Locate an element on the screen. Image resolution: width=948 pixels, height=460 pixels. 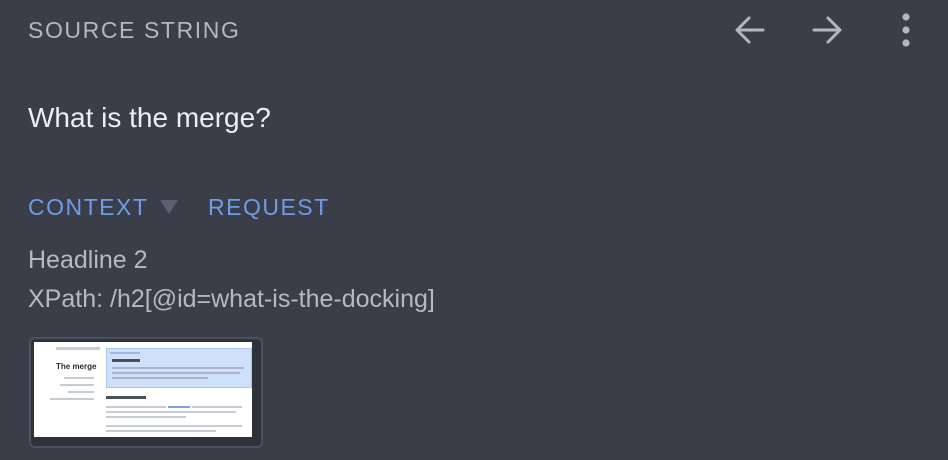
next-string-button is located at coordinates (827, 30).